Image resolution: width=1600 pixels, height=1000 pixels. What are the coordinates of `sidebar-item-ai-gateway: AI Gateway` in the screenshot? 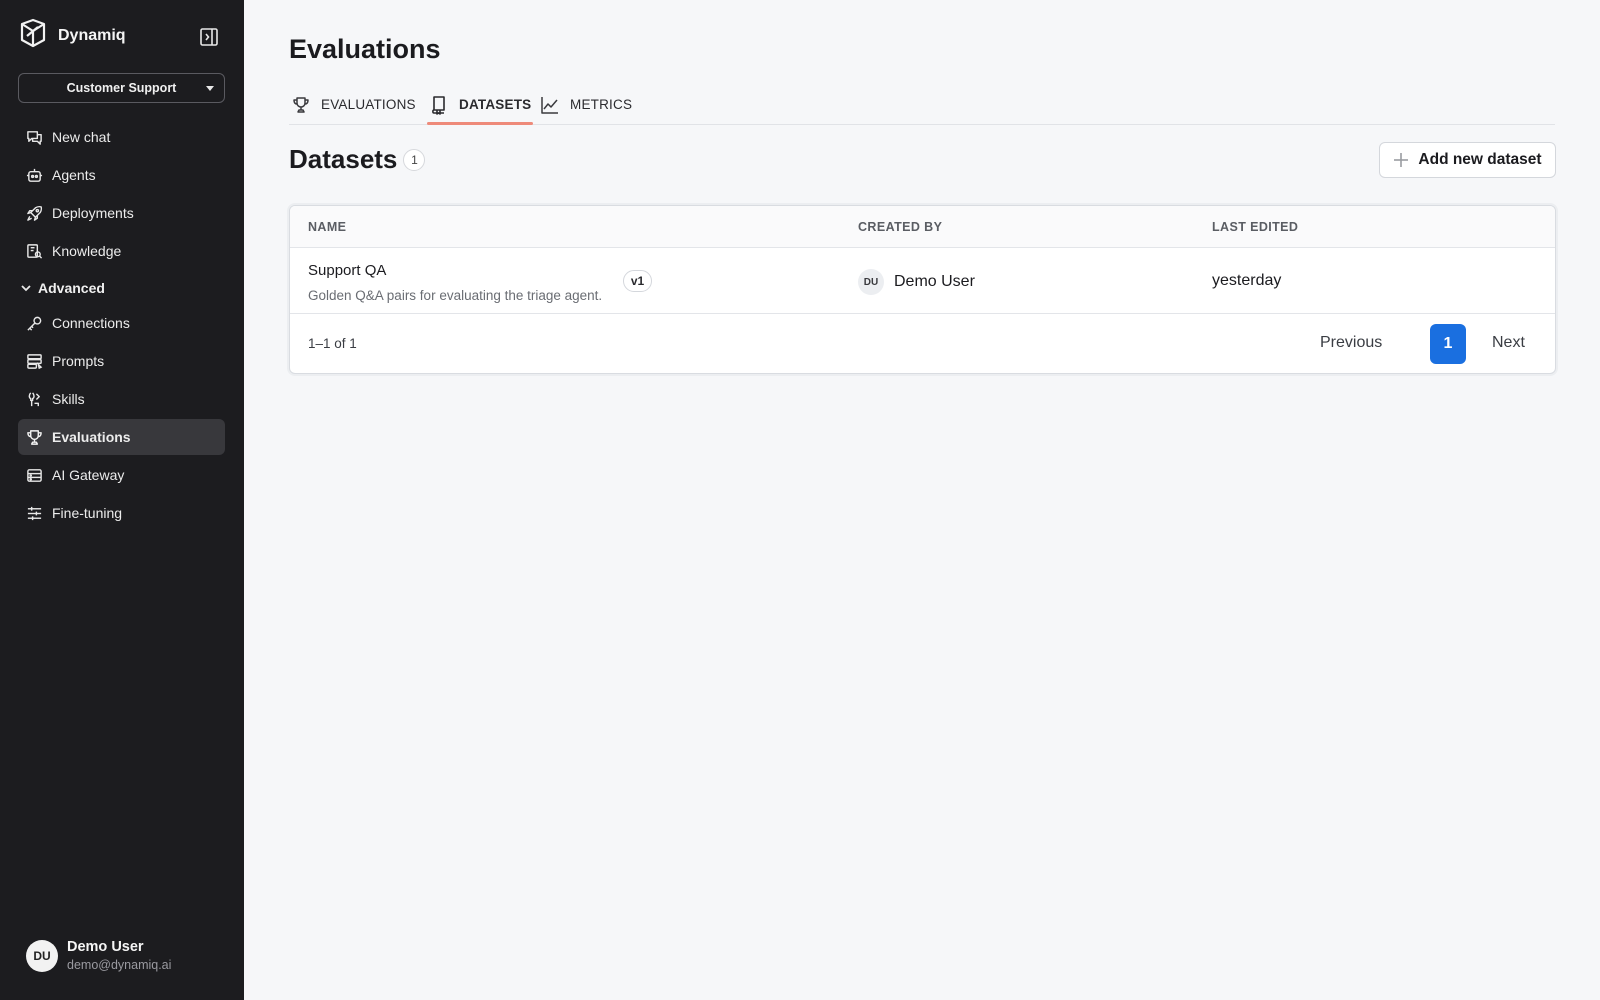 It's located at (121, 475).